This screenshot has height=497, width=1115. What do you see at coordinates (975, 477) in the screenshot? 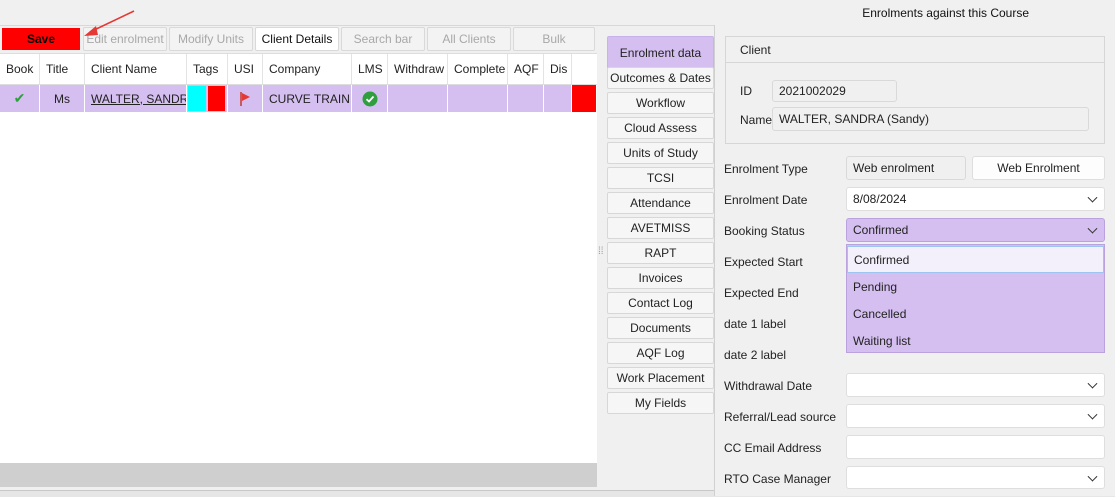
I see `rto-case-manager-select` at bounding box center [975, 477].